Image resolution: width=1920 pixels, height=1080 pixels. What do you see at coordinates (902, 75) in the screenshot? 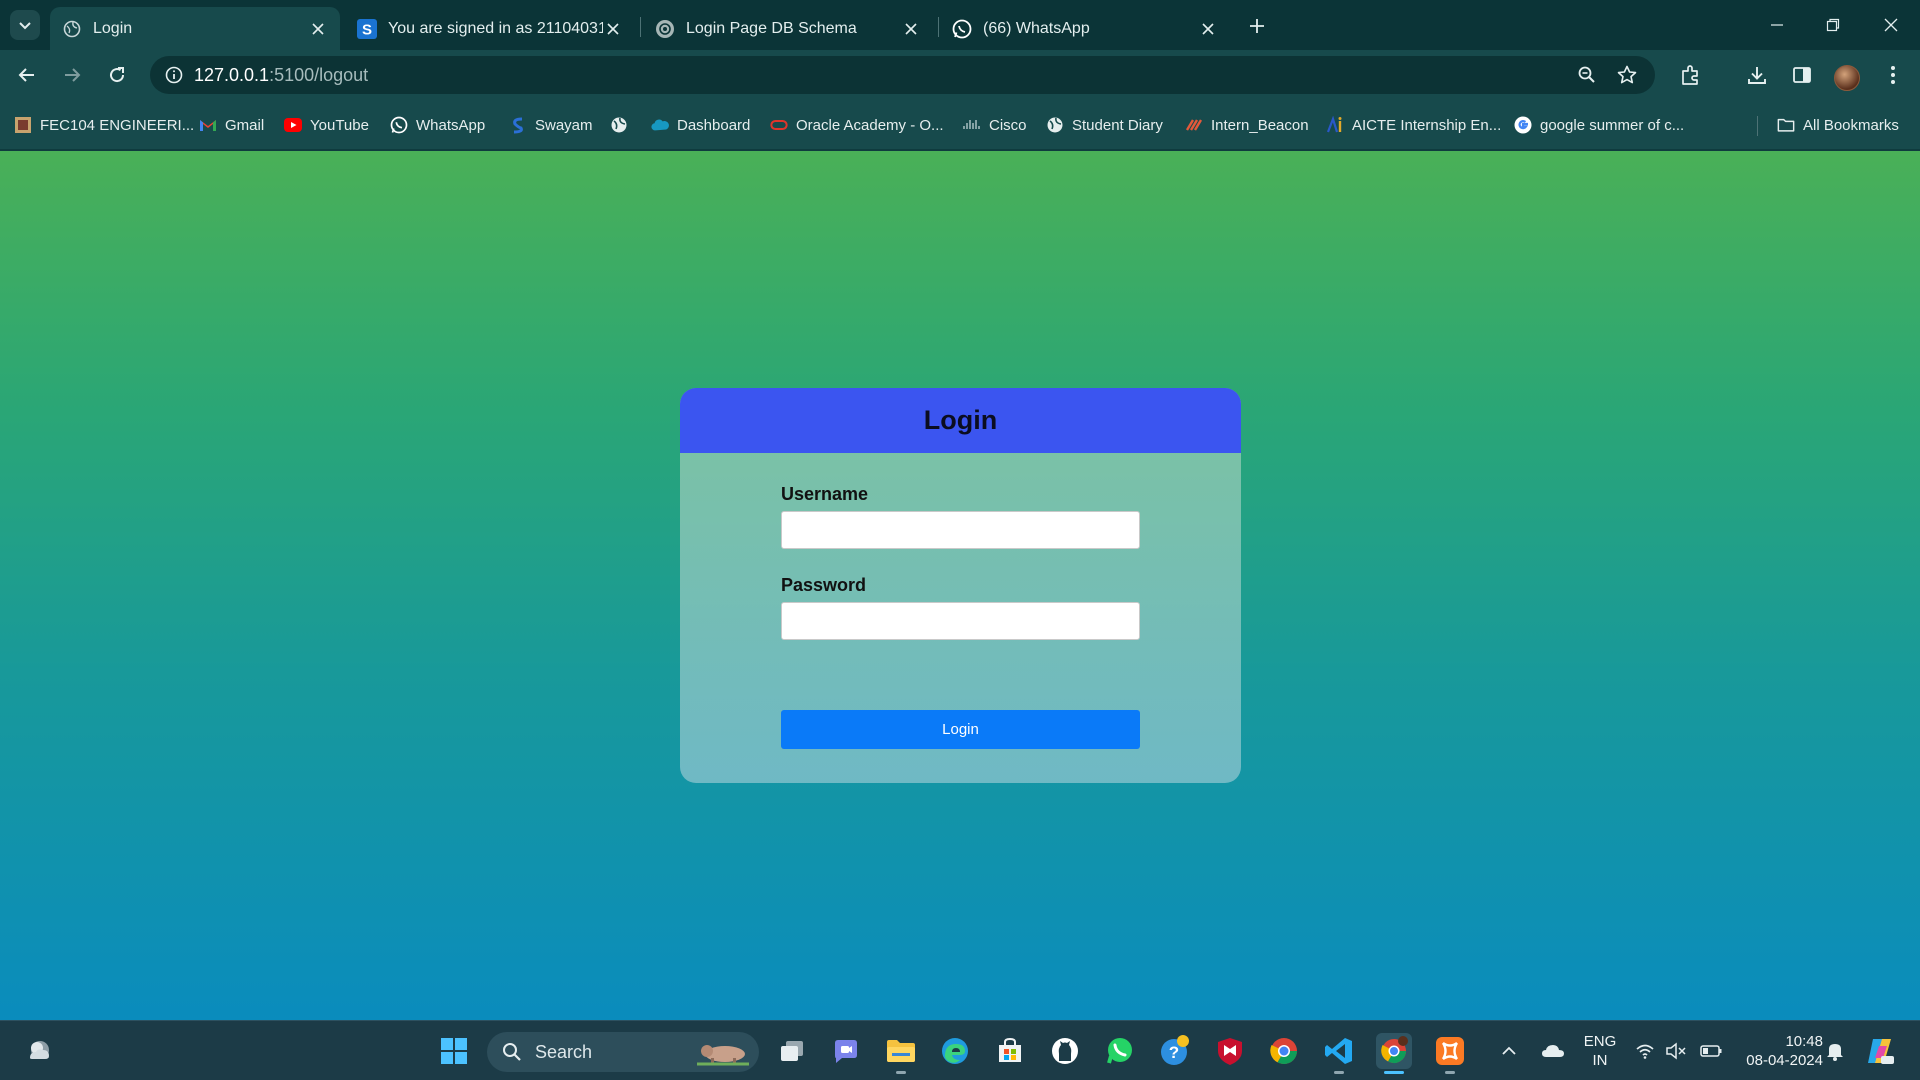
I see `address-bar: 127.0.0.1:5100/logout` at bounding box center [902, 75].